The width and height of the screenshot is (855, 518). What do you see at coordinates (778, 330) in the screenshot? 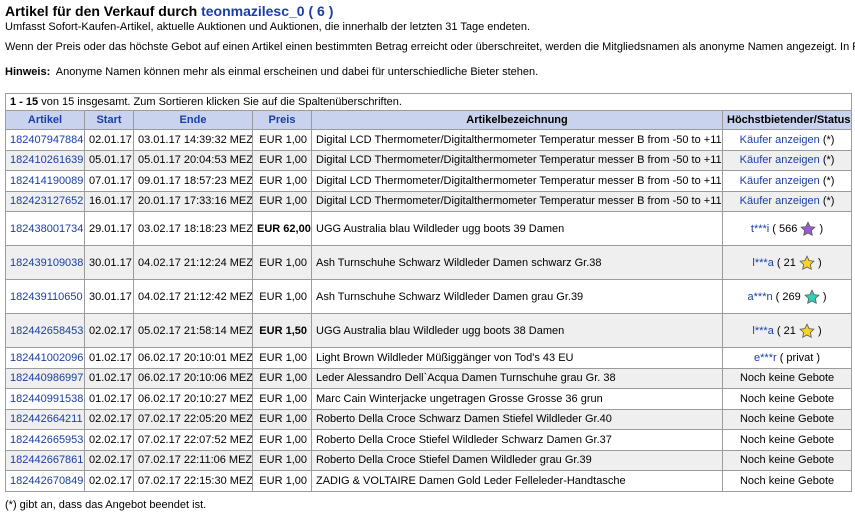
I see `bidder-score-open: (` at bounding box center [778, 330].